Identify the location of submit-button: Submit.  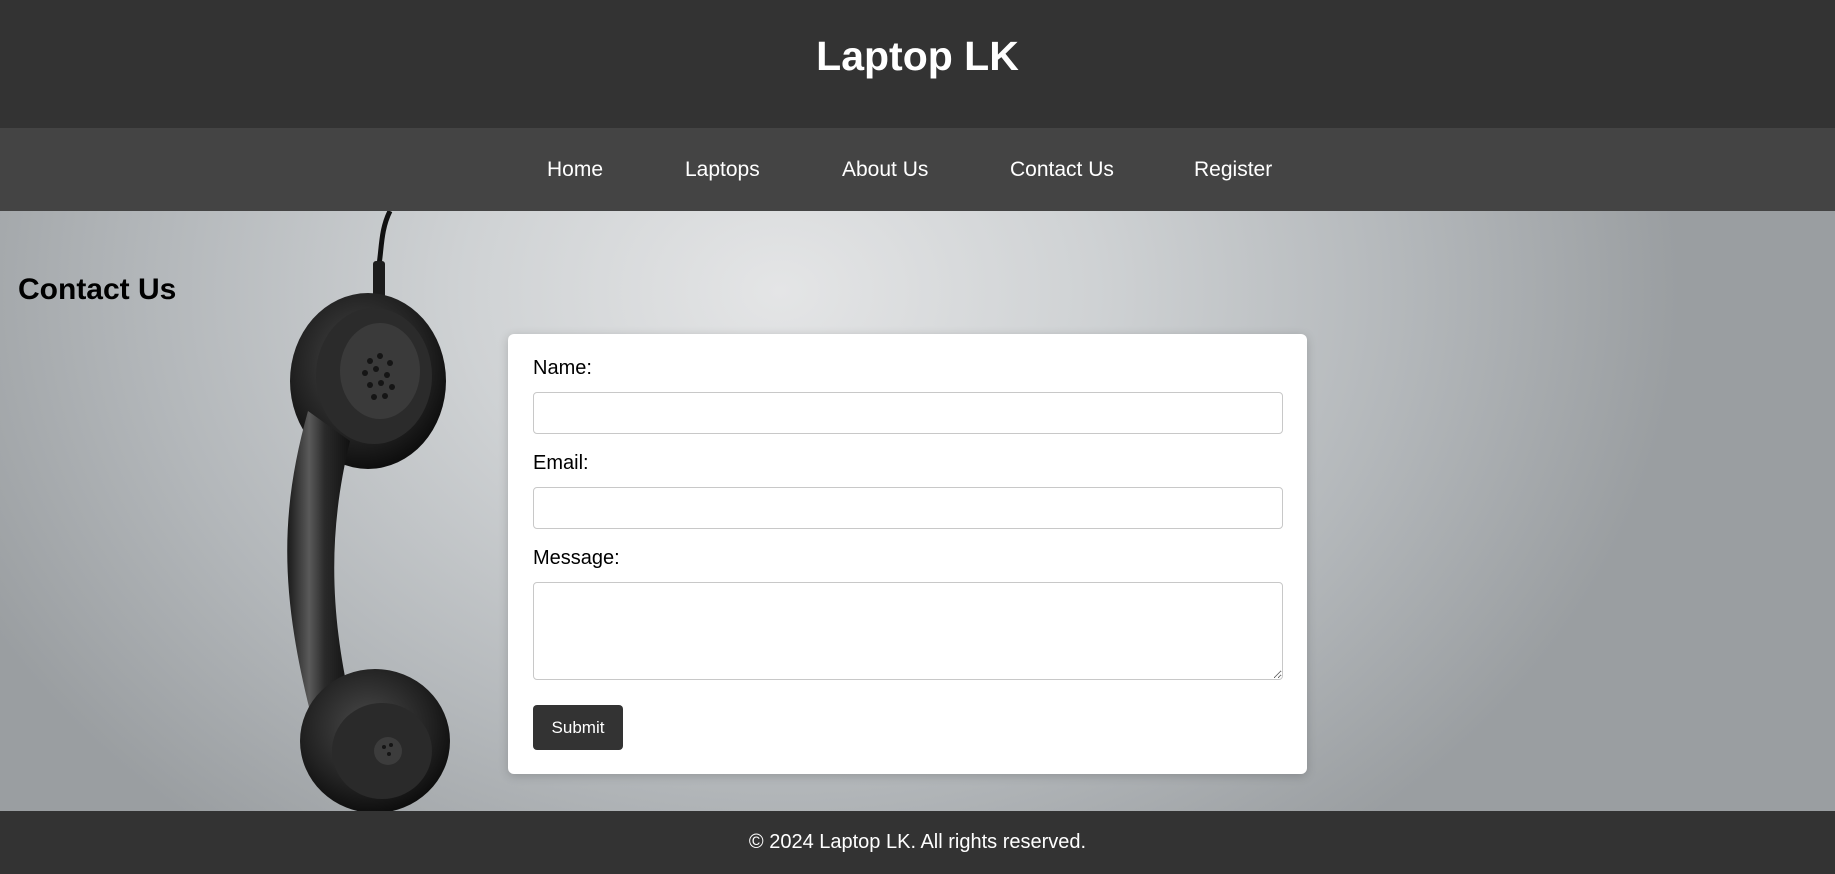
(578, 727).